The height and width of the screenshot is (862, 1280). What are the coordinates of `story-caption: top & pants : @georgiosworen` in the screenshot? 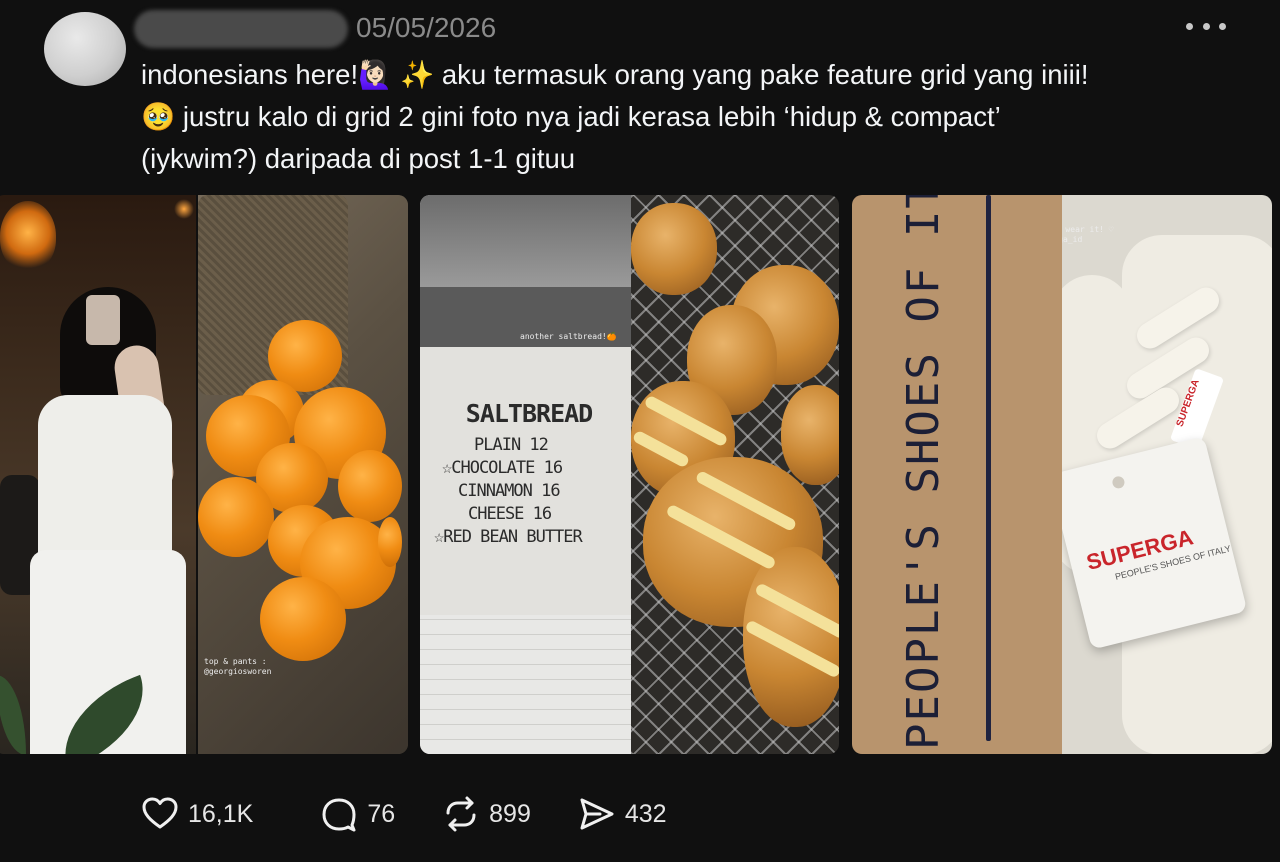 It's located at (237, 667).